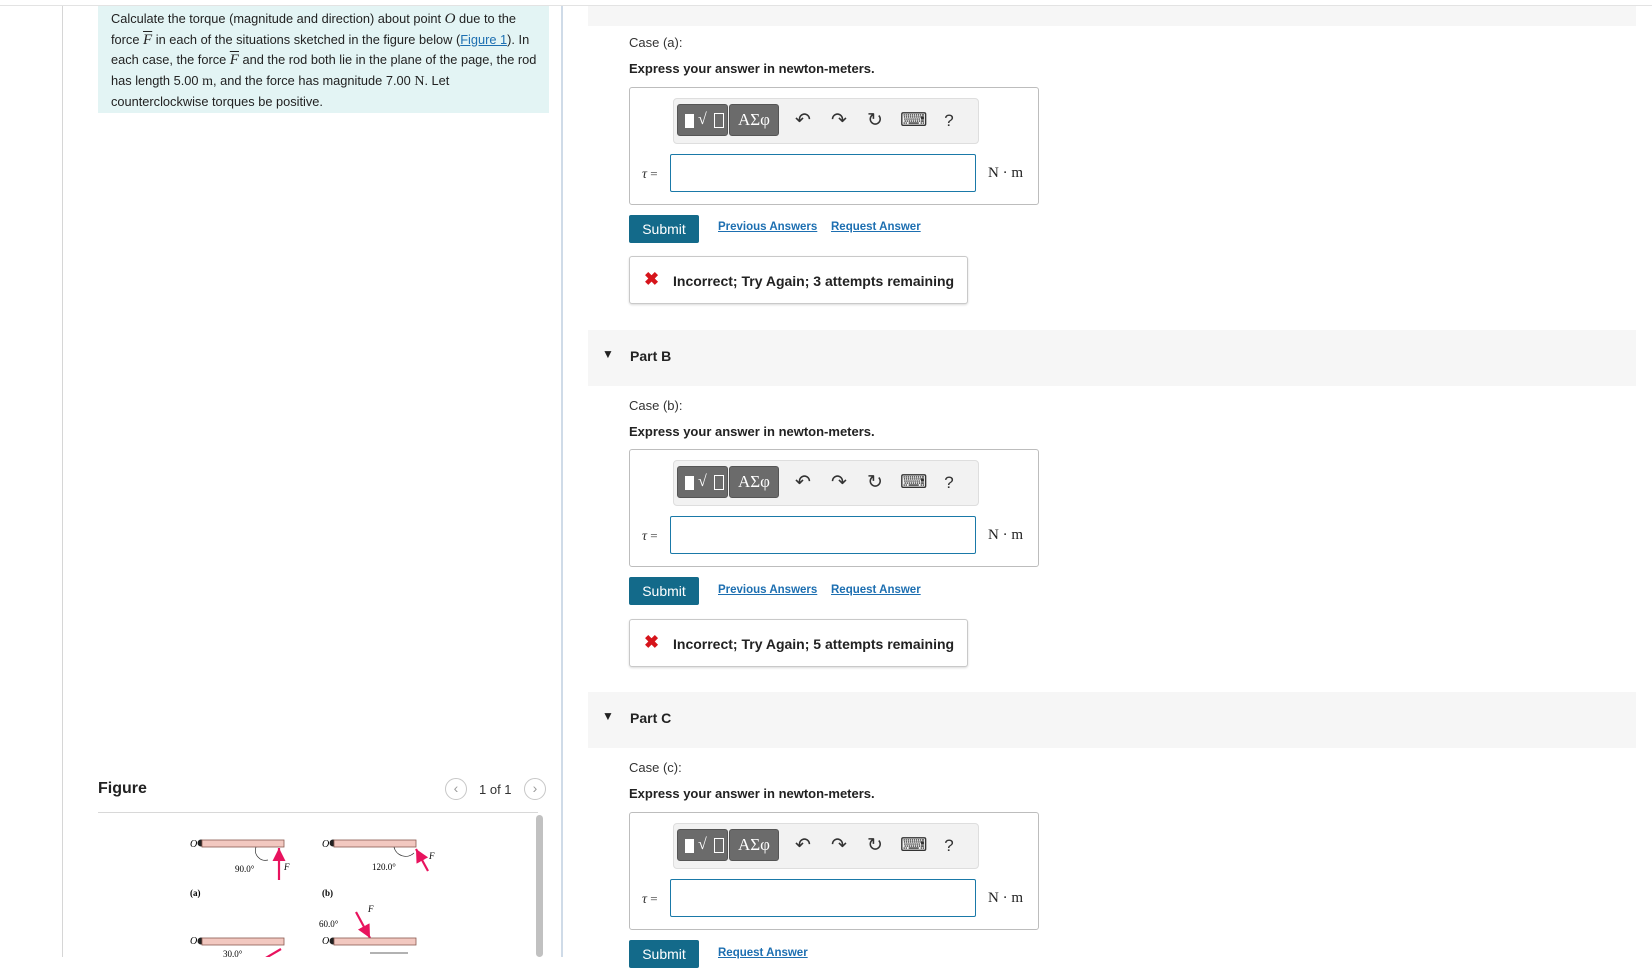 The height and width of the screenshot is (968, 1652). Describe the element at coordinates (535, 789) in the screenshot. I see `chevron-right-icon: ›` at that location.